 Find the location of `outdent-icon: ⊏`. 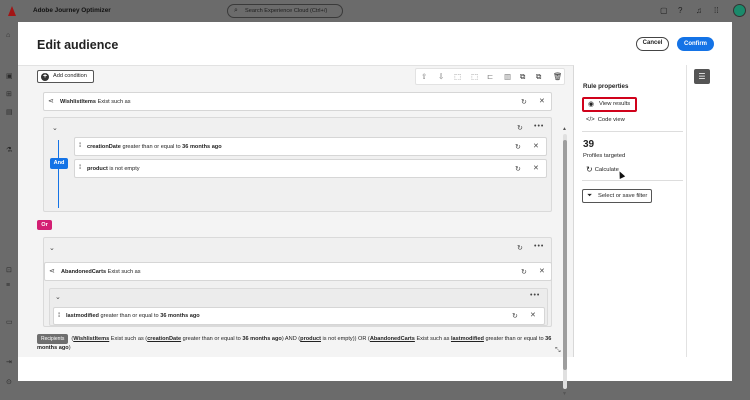

outdent-icon: ⊏ is located at coordinates (490, 76).